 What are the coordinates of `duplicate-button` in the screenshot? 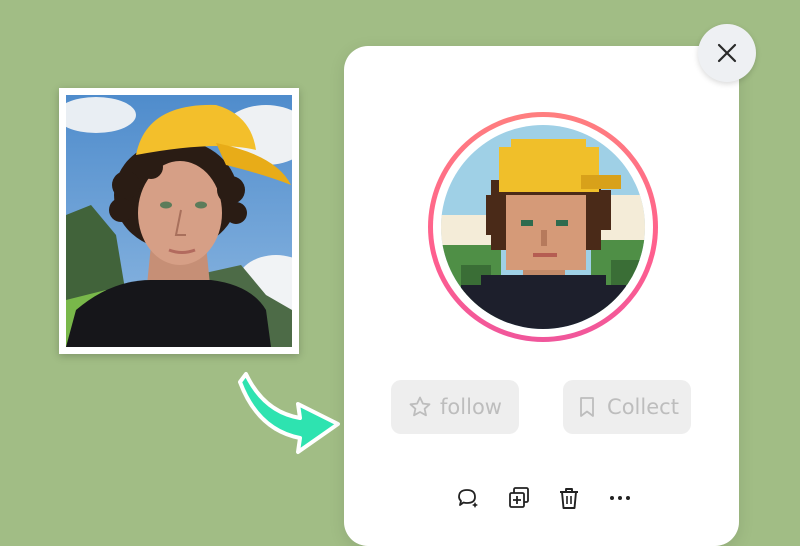 It's located at (519, 498).